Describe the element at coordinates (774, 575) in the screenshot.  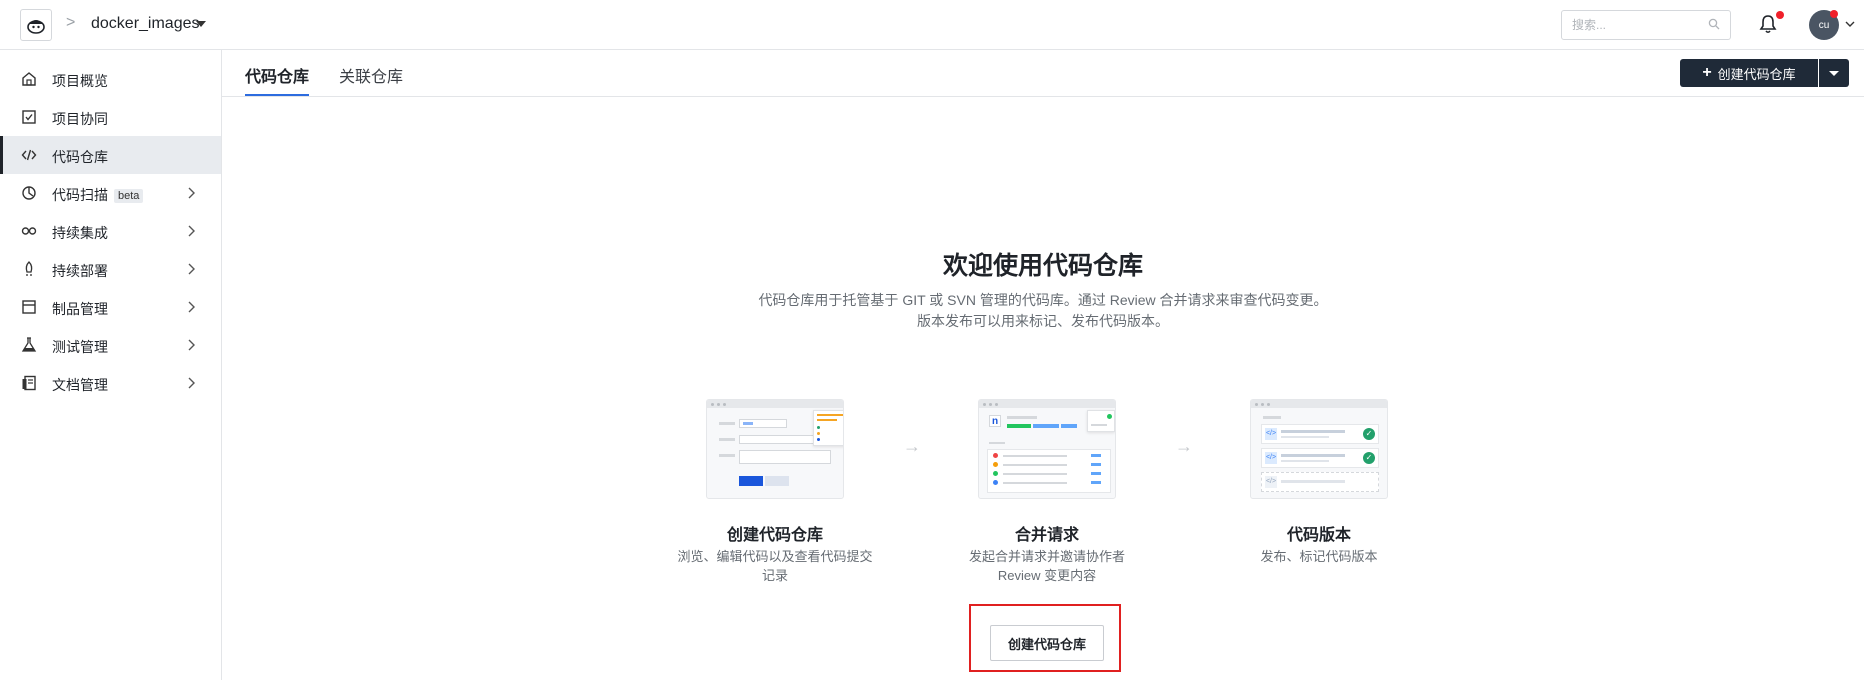
I see `feature-description-line: 记录` at that location.